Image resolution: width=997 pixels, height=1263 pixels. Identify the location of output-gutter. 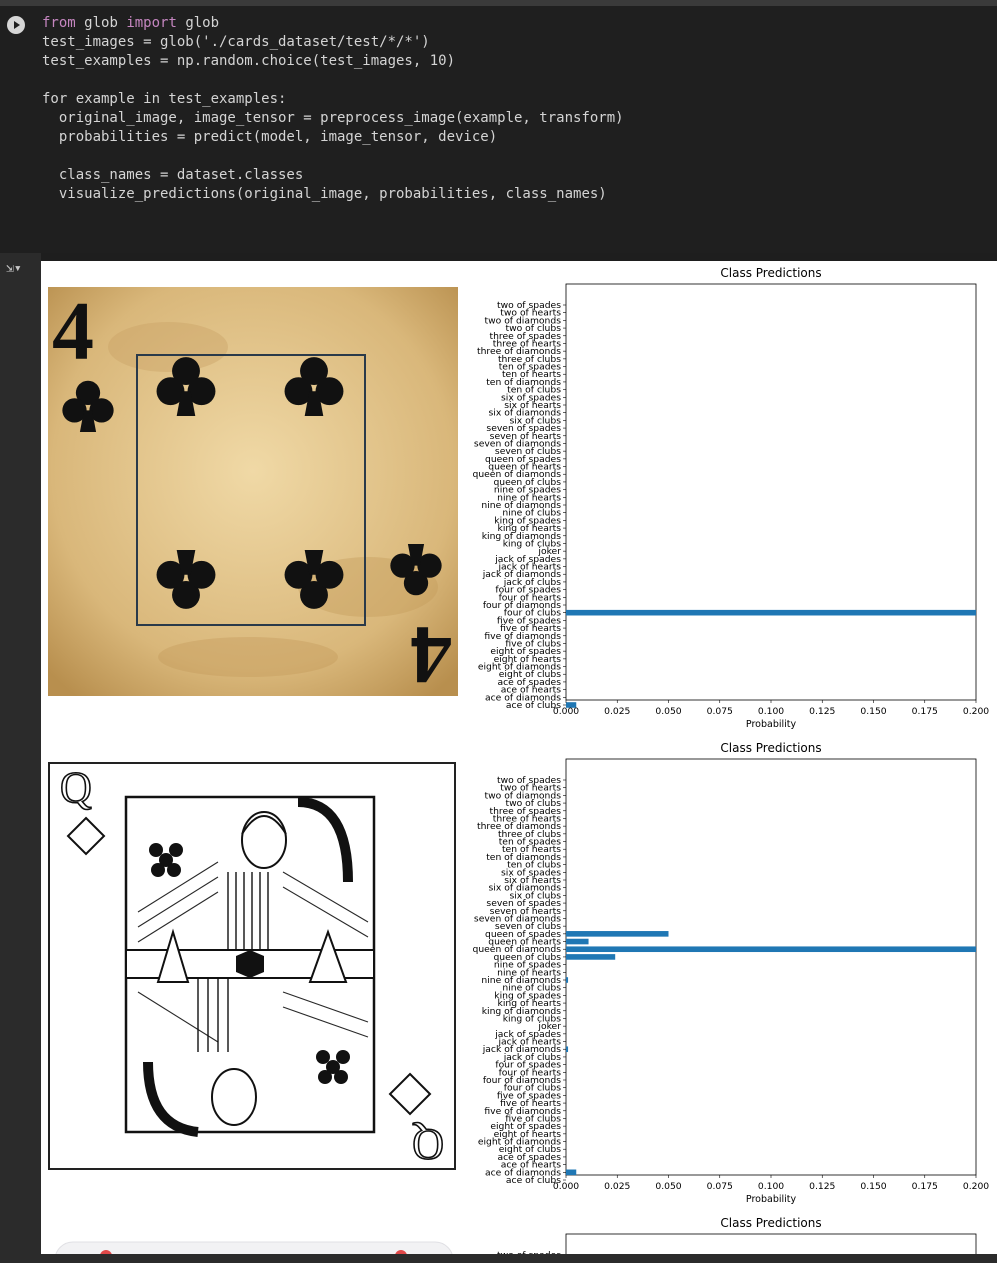
(20, 758).